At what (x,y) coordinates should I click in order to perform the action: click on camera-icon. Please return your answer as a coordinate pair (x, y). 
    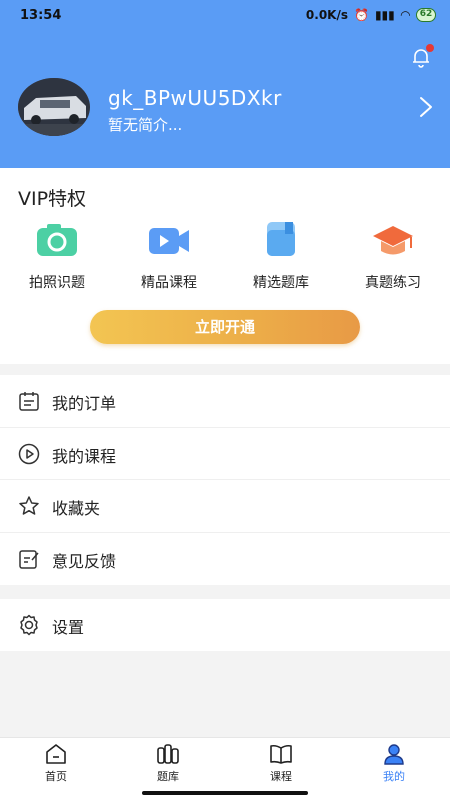
    Looking at the image, I should click on (57, 240).